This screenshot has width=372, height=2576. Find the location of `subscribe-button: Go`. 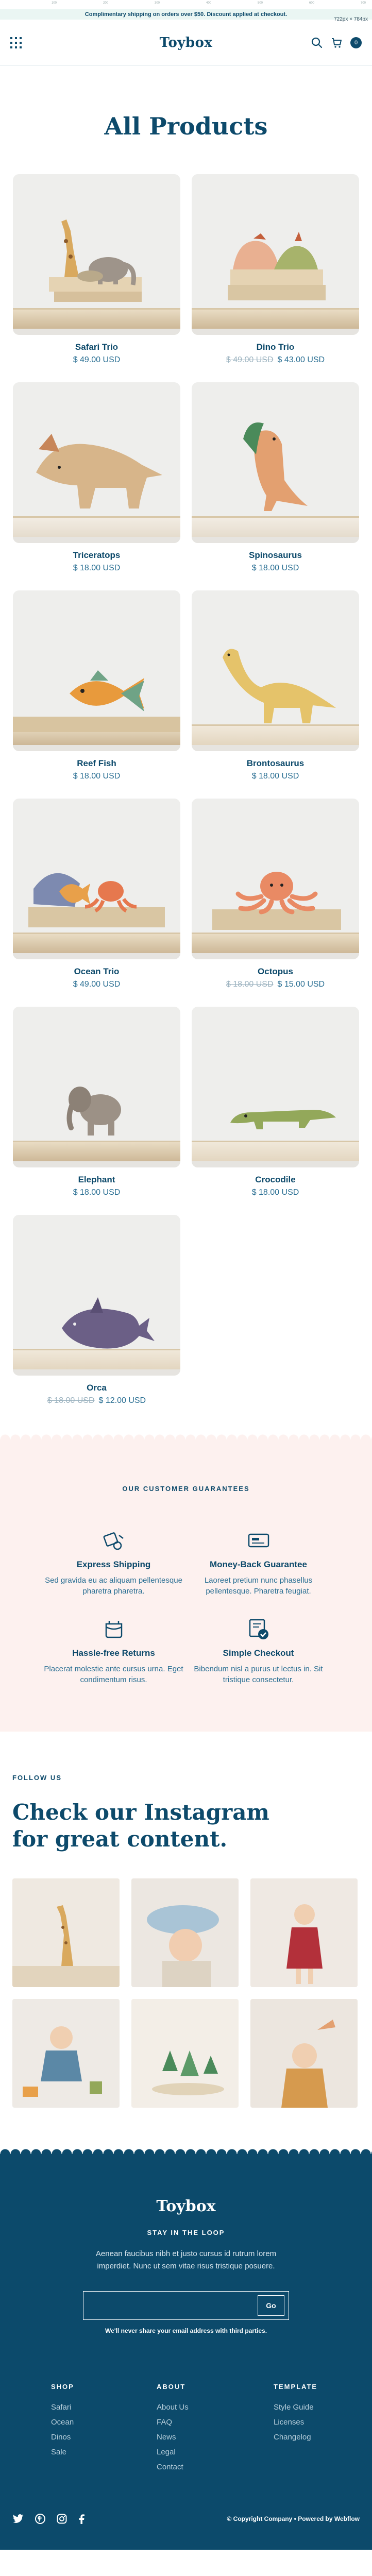

subscribe-button: Go is located at coordinates (271, 2305).